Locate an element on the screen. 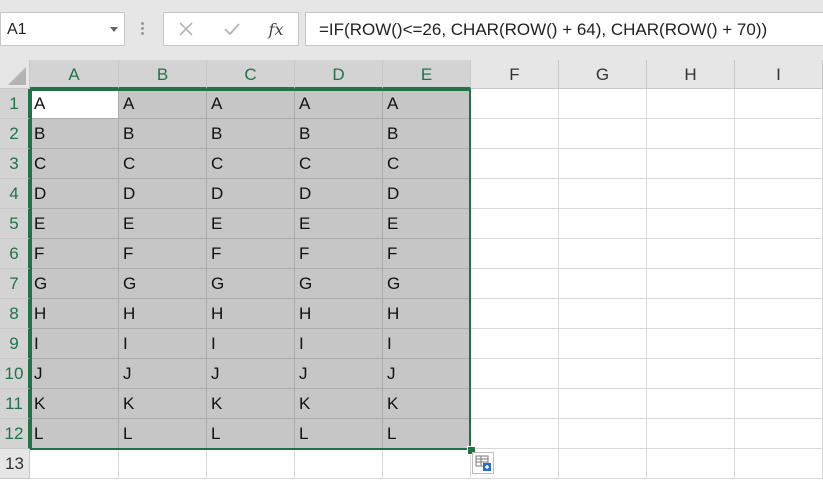  cell-i6 is located at coordinates (779, 254).